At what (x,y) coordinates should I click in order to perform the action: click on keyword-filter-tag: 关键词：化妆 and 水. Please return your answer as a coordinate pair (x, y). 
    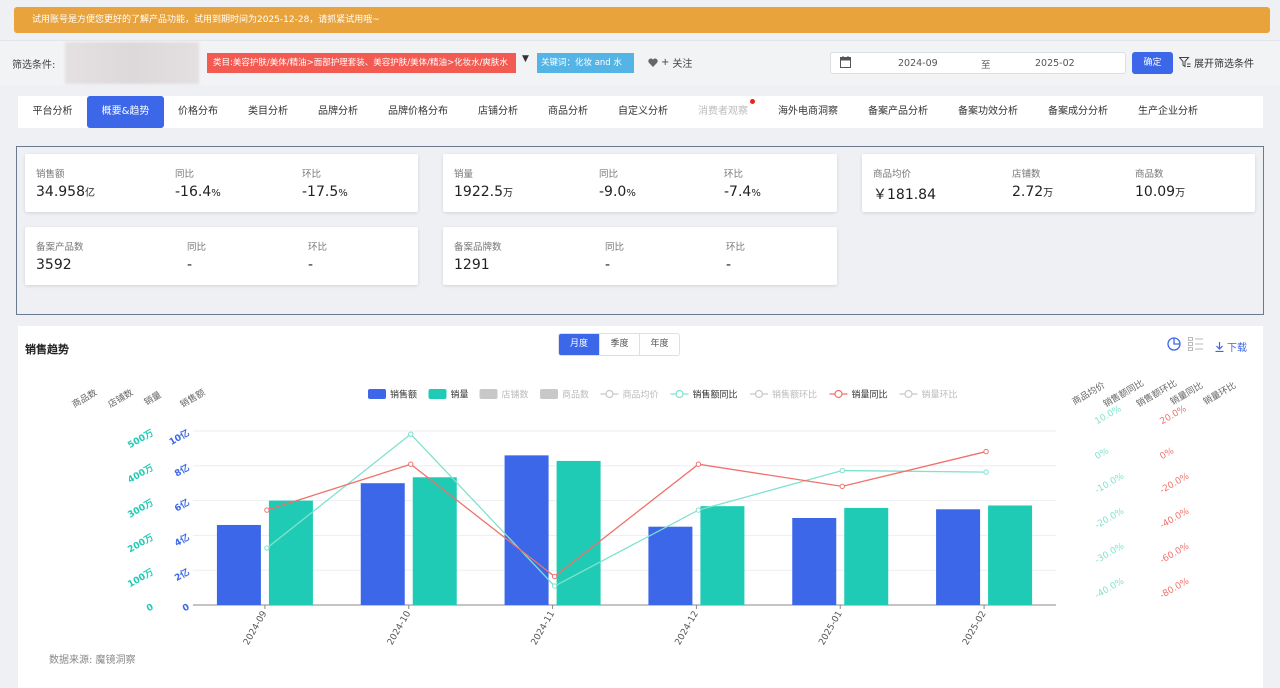
    Looking at the image, I should click on (585, 63).